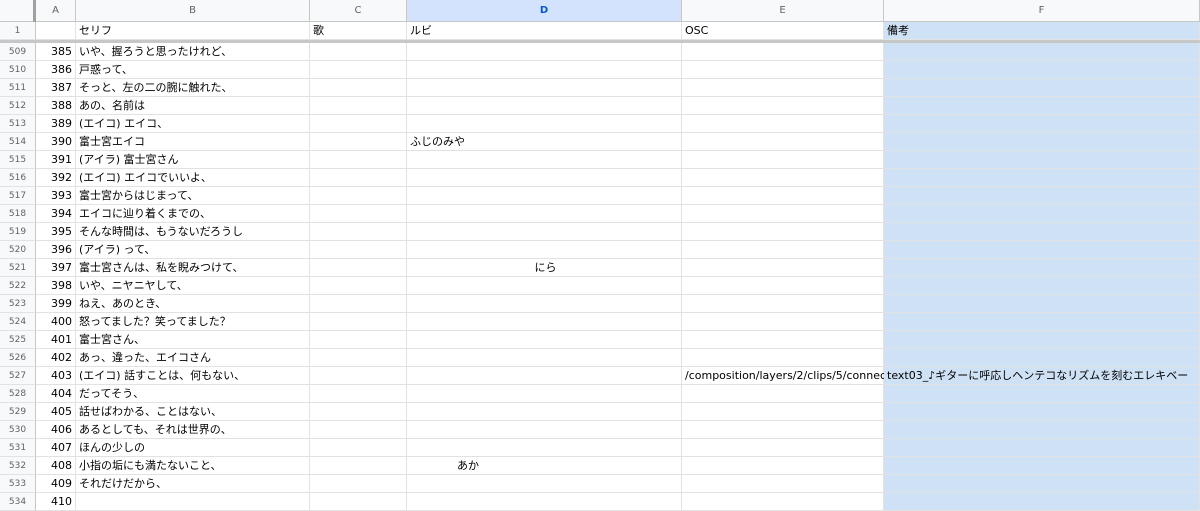  What do you see at coordinates (18, 358) in the screenshot?
I see `row-header: 526` at bounding box center [18, 358].